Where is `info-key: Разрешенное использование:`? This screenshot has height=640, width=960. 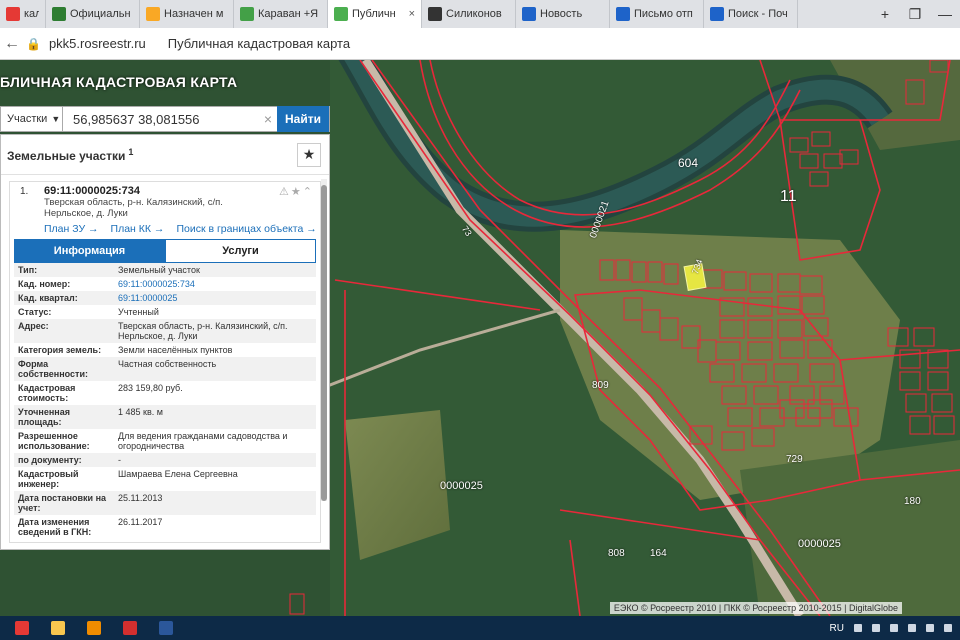
info-key: Разрешенное использование: is located at coordinates (54, 441).